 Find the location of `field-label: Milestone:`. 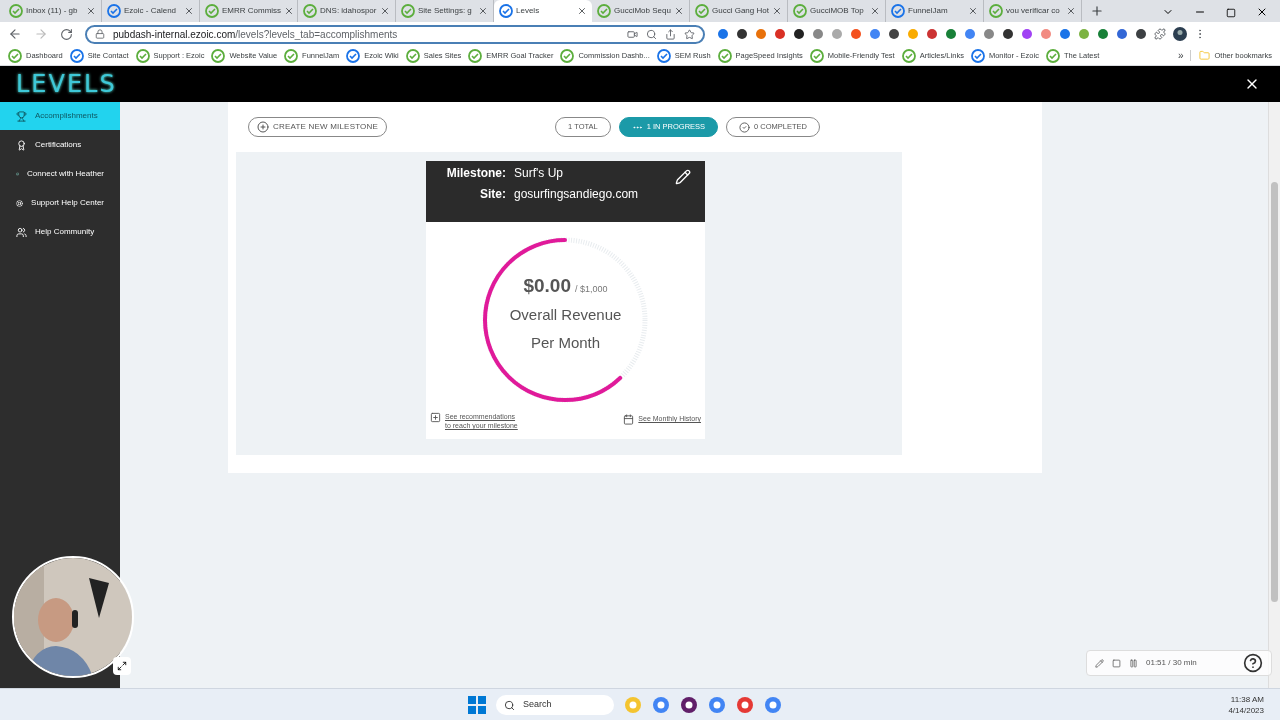

field-label: Milestone: is located at coordinates (475, 173).